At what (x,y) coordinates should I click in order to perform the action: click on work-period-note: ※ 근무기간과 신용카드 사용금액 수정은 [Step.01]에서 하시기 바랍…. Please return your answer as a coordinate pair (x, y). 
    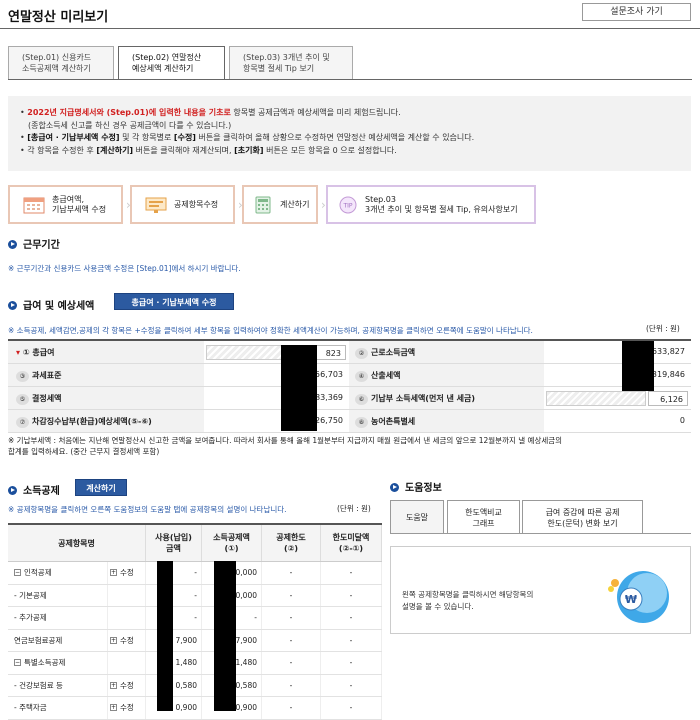
    Looking at the image, I should click on (124, 268).